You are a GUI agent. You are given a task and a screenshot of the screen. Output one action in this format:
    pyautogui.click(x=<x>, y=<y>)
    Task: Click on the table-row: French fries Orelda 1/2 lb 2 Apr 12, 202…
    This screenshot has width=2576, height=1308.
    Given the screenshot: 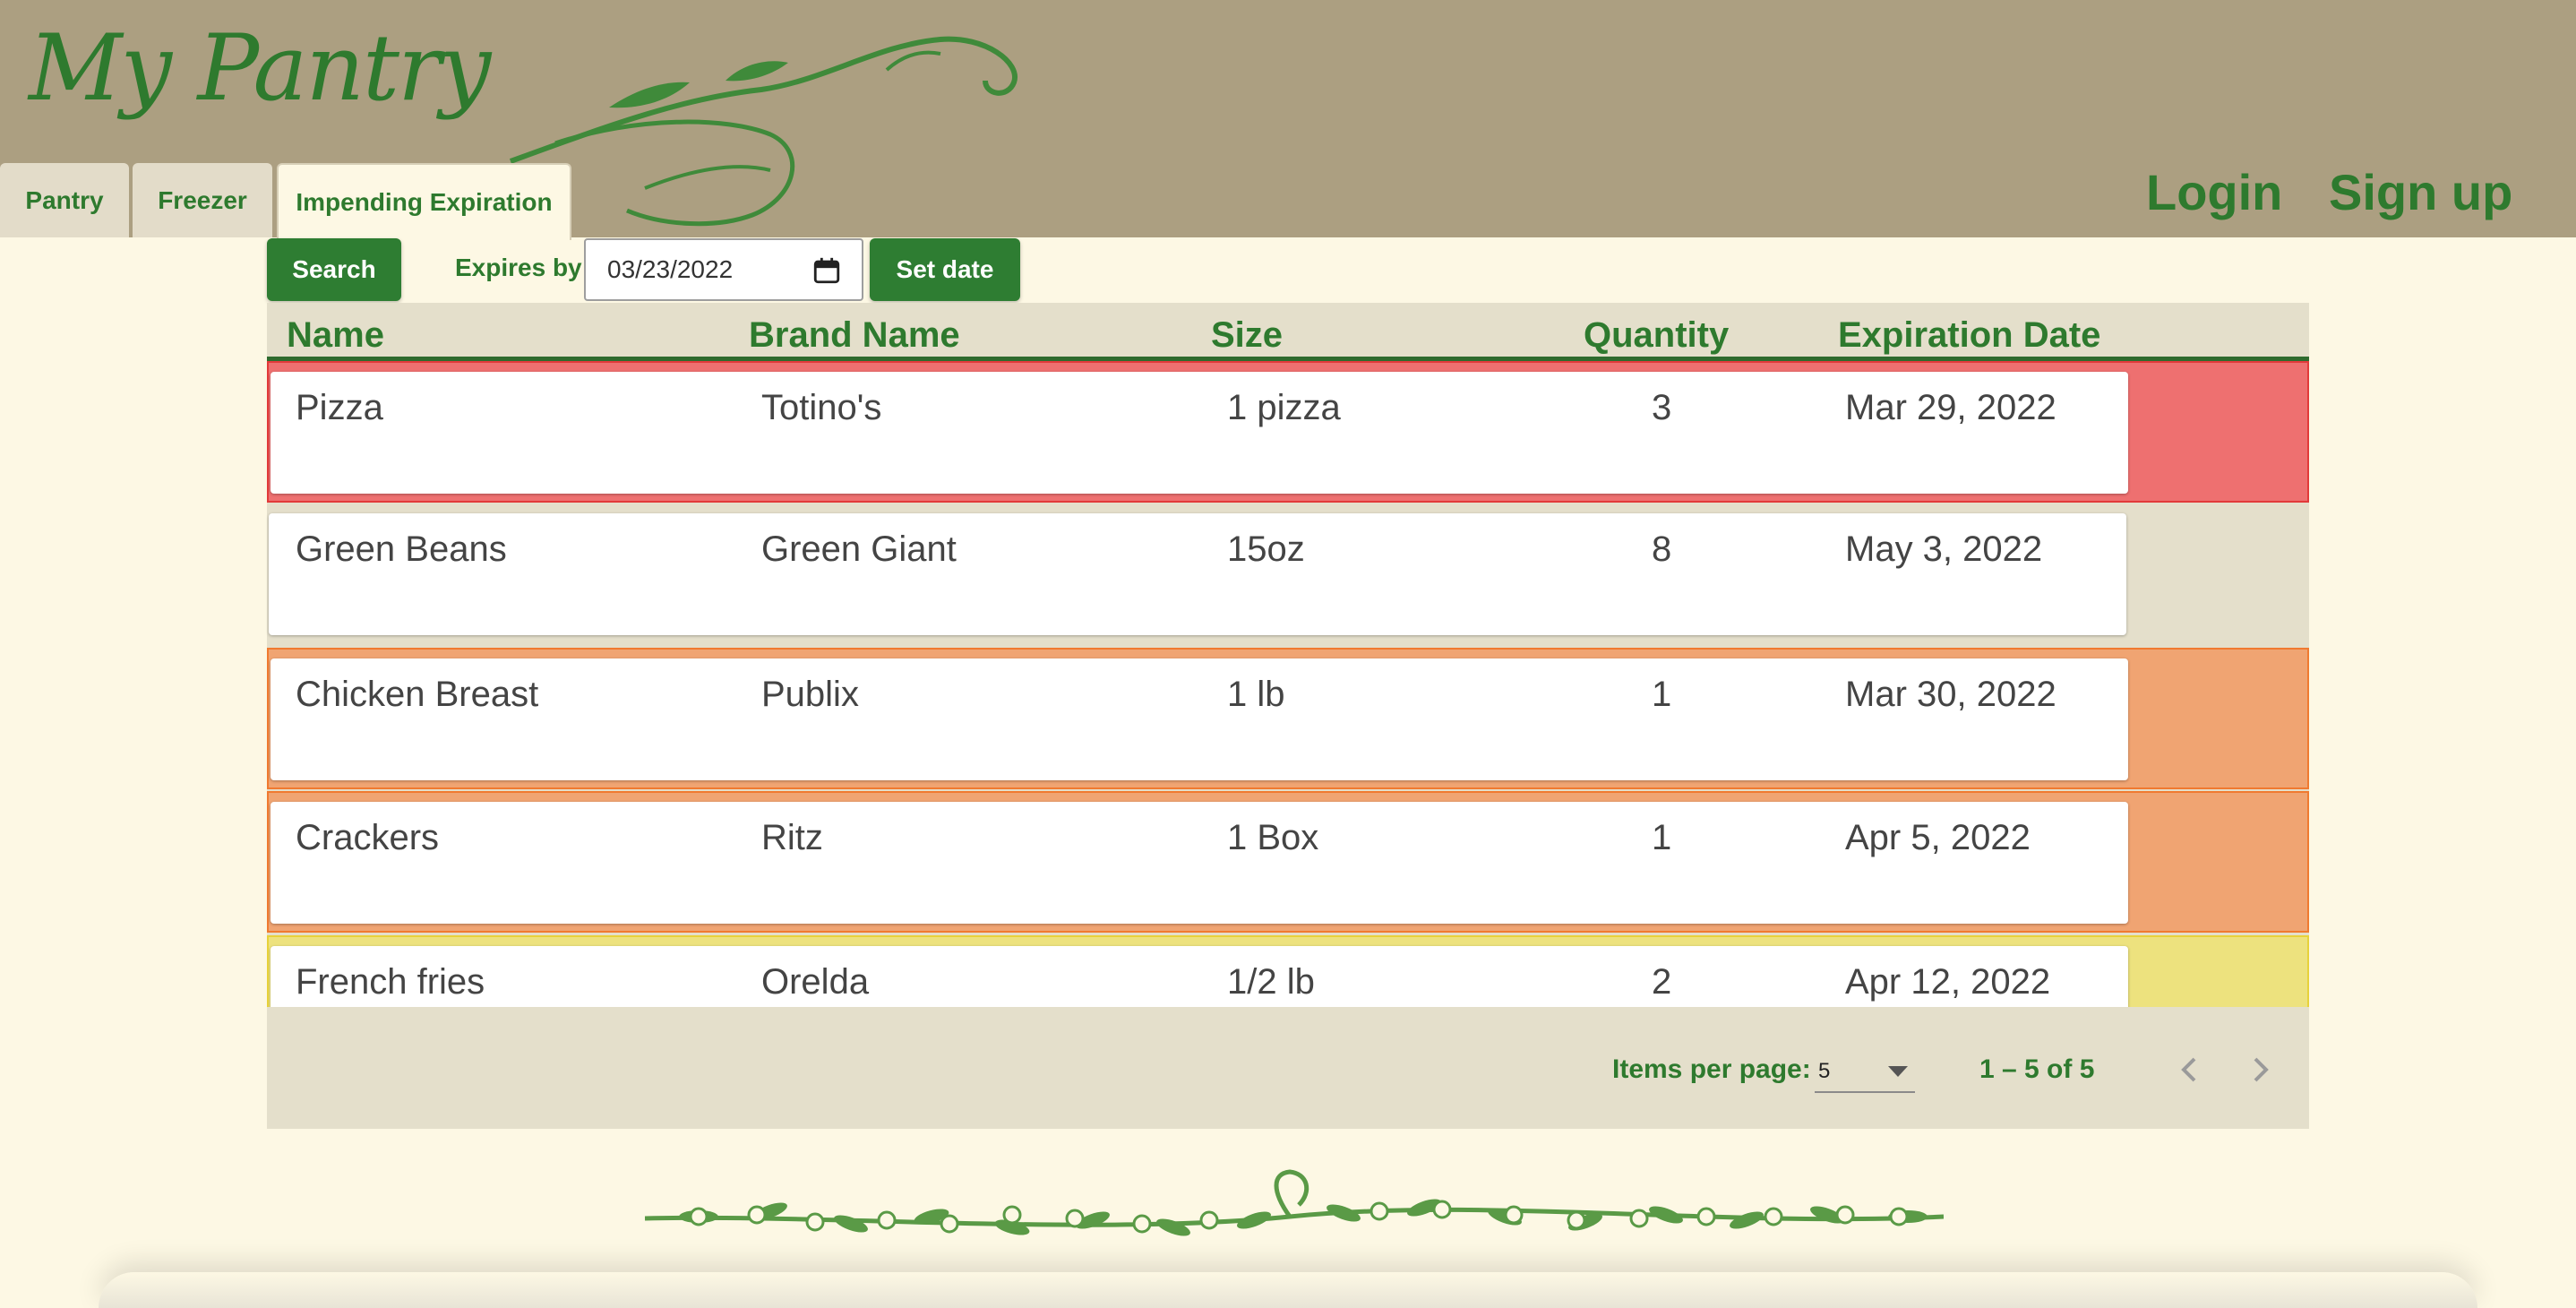 What is the action you would take?
    pyautogui.click(x=1288, y=971)
    